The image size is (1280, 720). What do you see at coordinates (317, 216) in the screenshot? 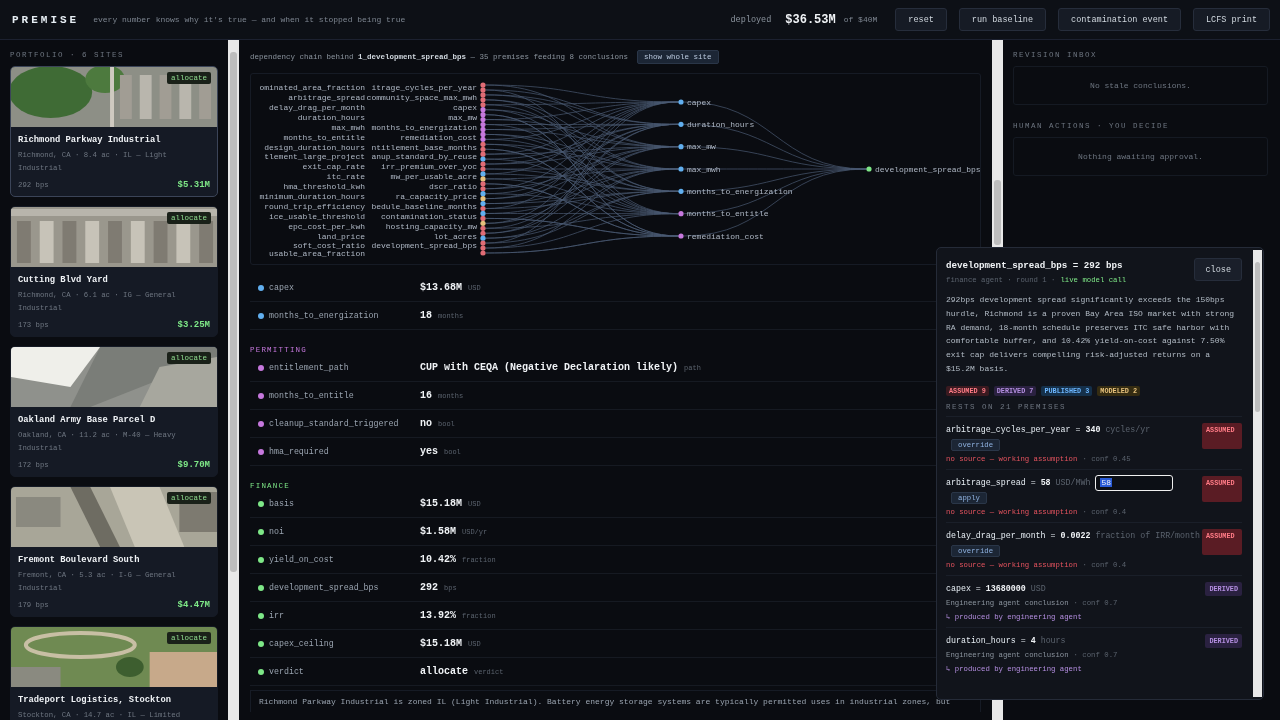
I see `node-label: ice_usable_threshold` at bounding box center [317, 216].